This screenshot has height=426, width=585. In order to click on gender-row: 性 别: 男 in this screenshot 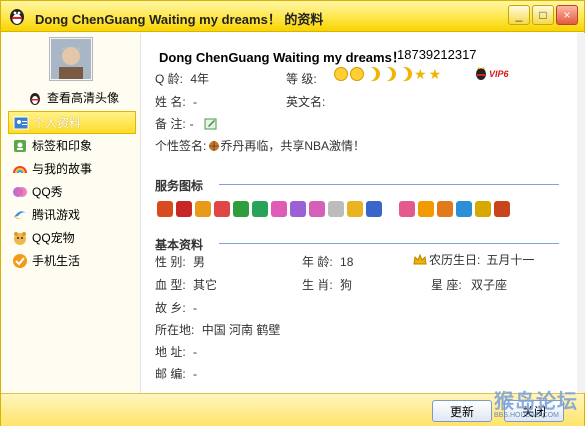, I will do `click(180, 261)`.